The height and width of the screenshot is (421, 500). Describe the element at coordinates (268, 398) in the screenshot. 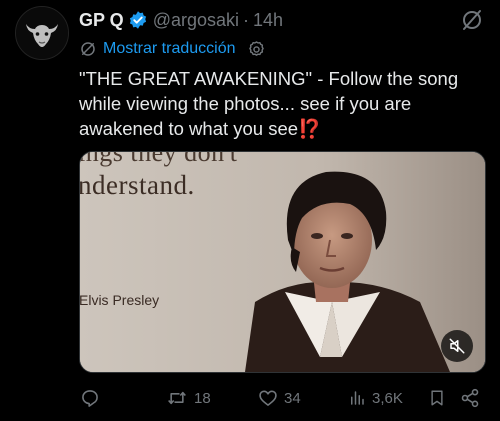

I see `heart-icon` at that location.